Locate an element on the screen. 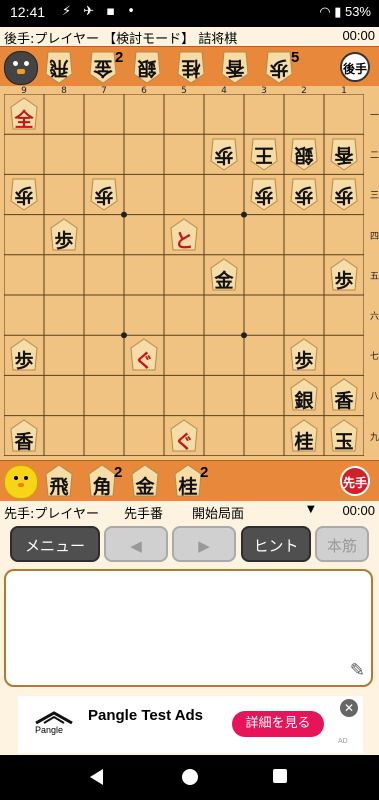 This screenshot has height=800, width=379. ad-banner: Pangle Pangle Test Ads 詳細を見る ✕ AD is located at coordinates (190, 724).